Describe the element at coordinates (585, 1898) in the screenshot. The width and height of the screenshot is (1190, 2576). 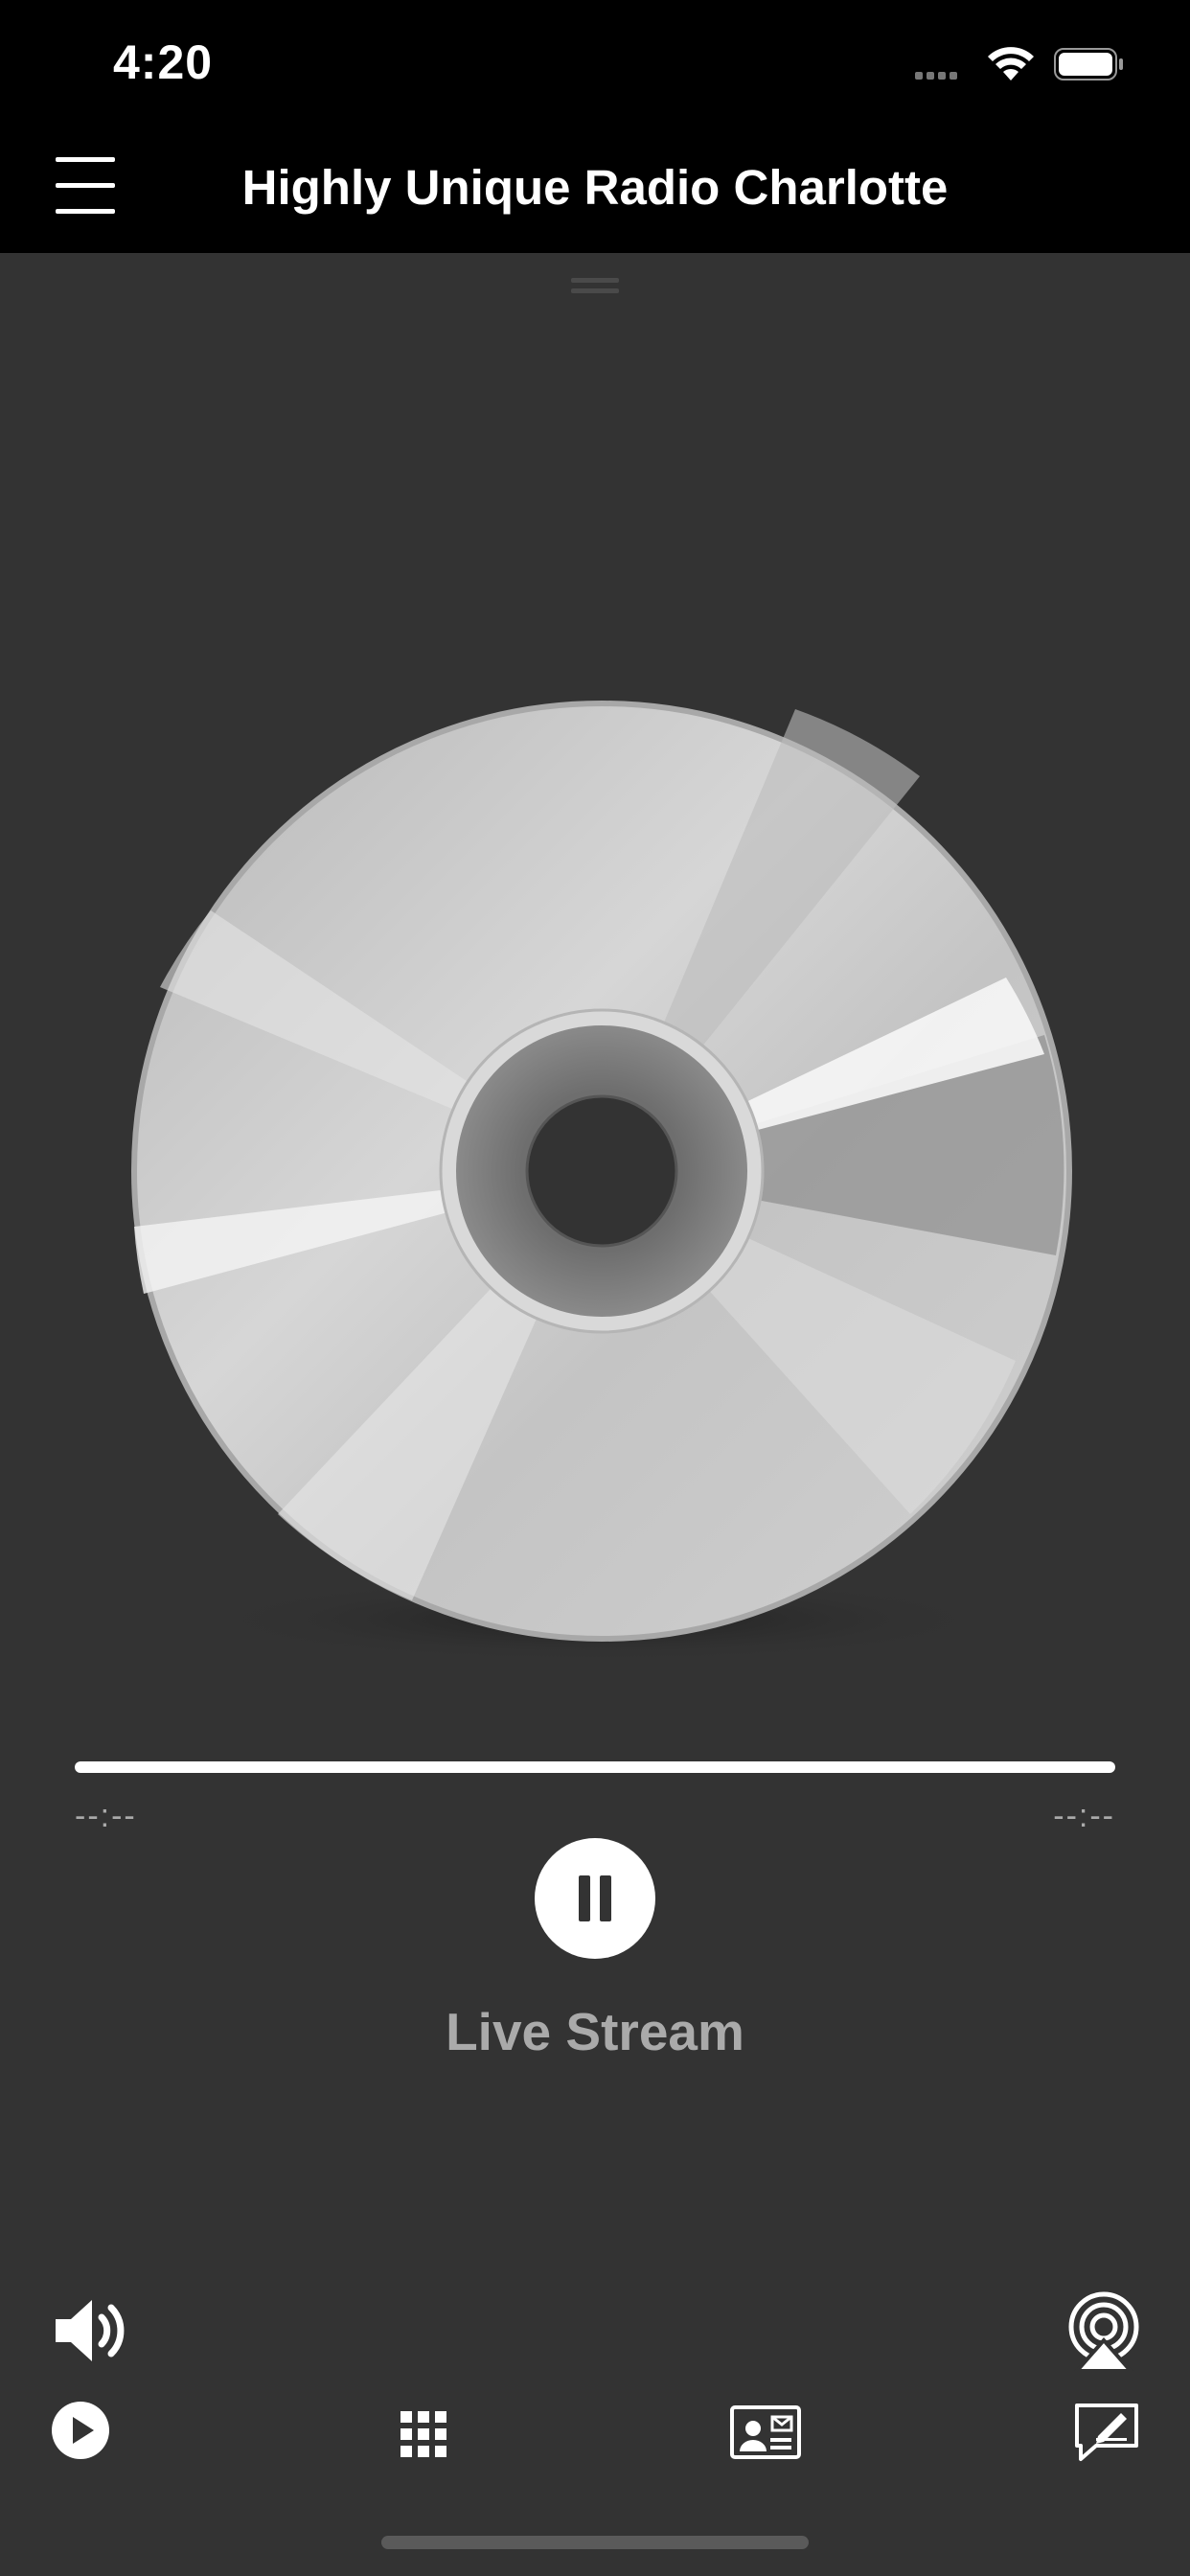
I see `pause-icon` at that location.